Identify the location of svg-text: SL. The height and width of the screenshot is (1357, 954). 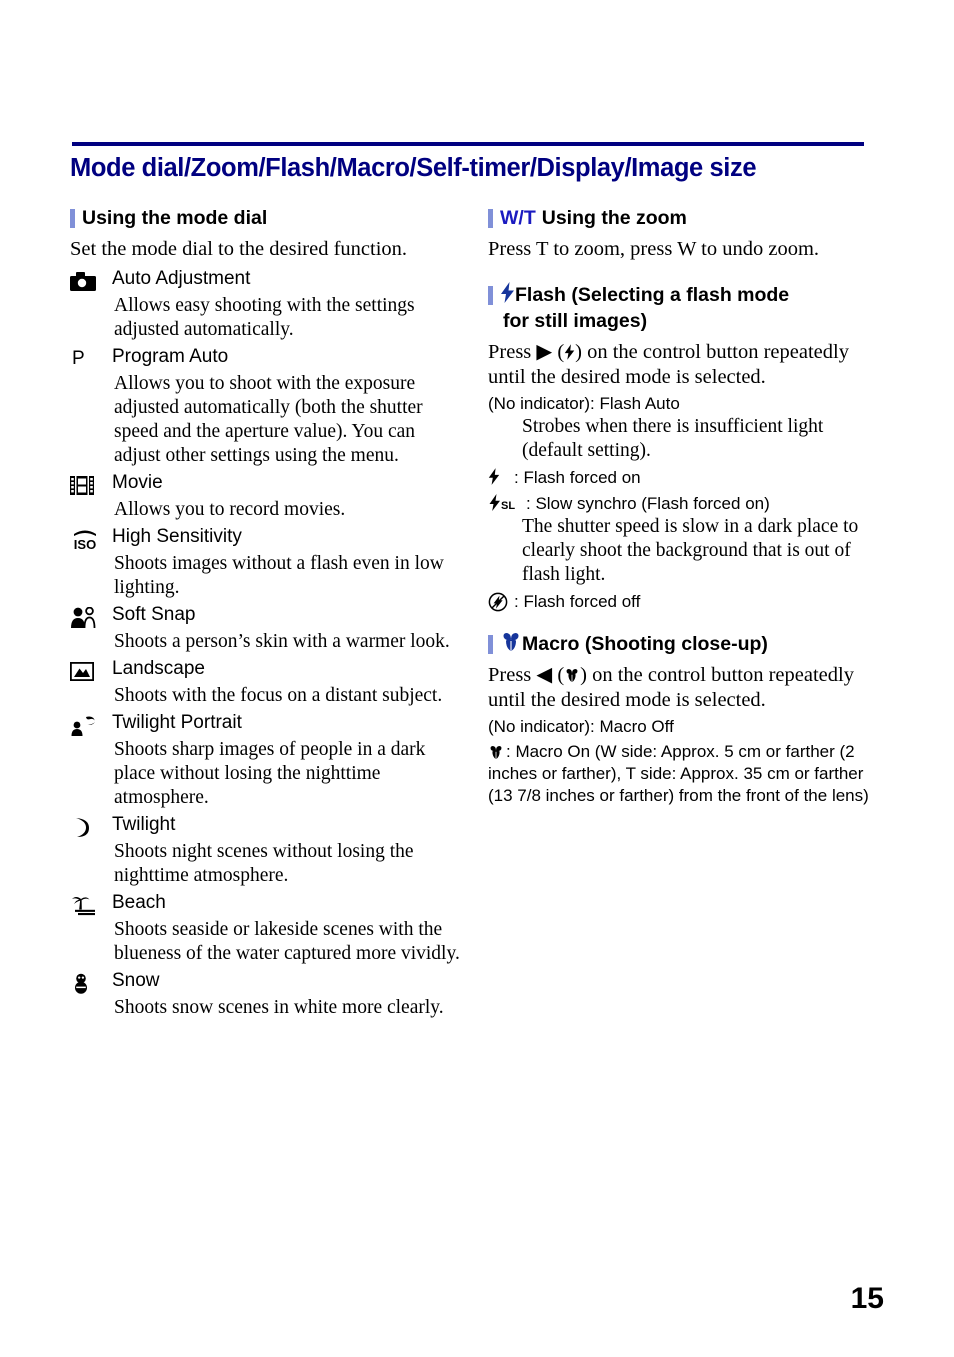
(508, 505).